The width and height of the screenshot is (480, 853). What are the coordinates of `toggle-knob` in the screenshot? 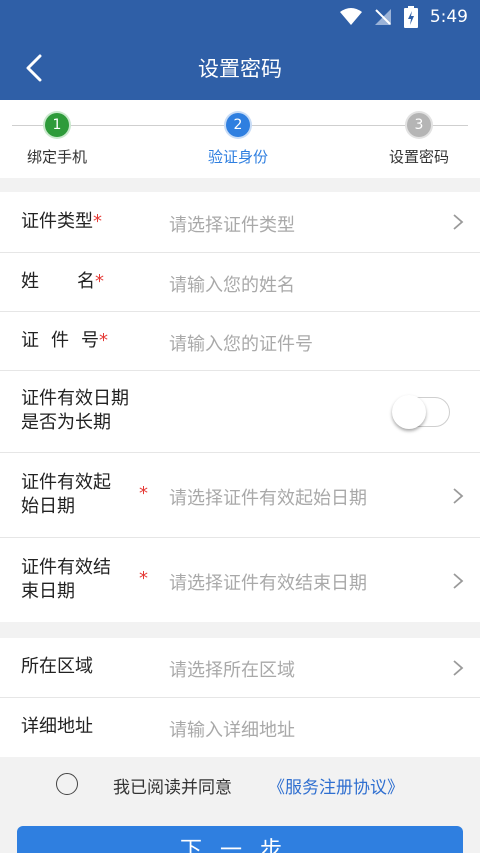 It's located at (409, 412).